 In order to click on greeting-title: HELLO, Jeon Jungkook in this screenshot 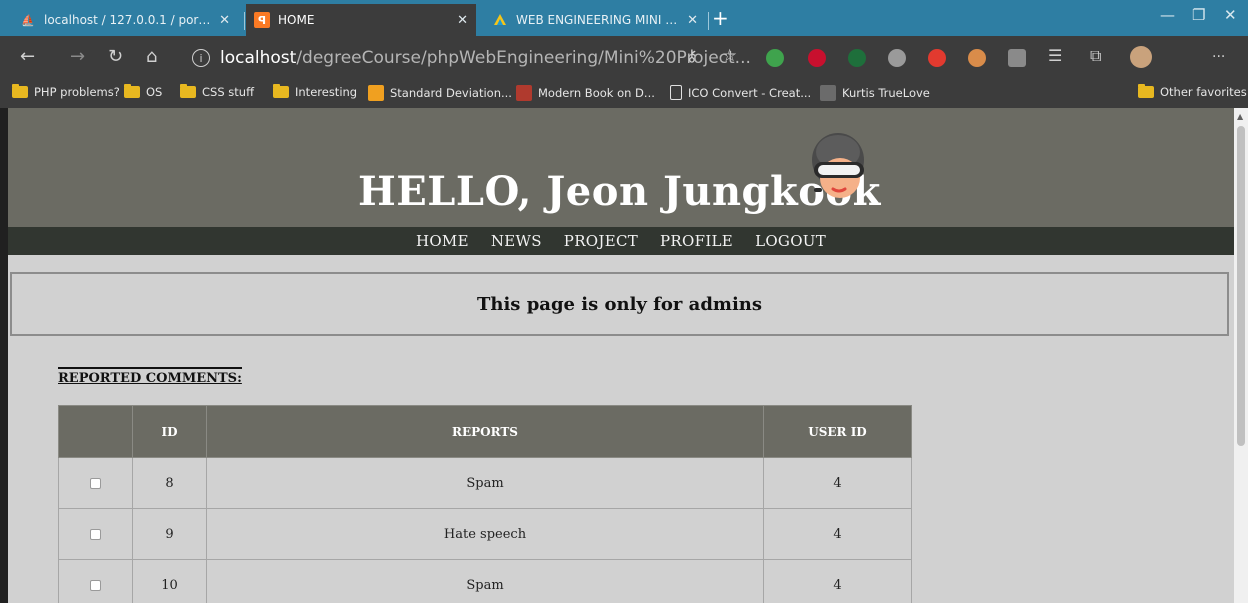, I will do `click(619, 191)`.